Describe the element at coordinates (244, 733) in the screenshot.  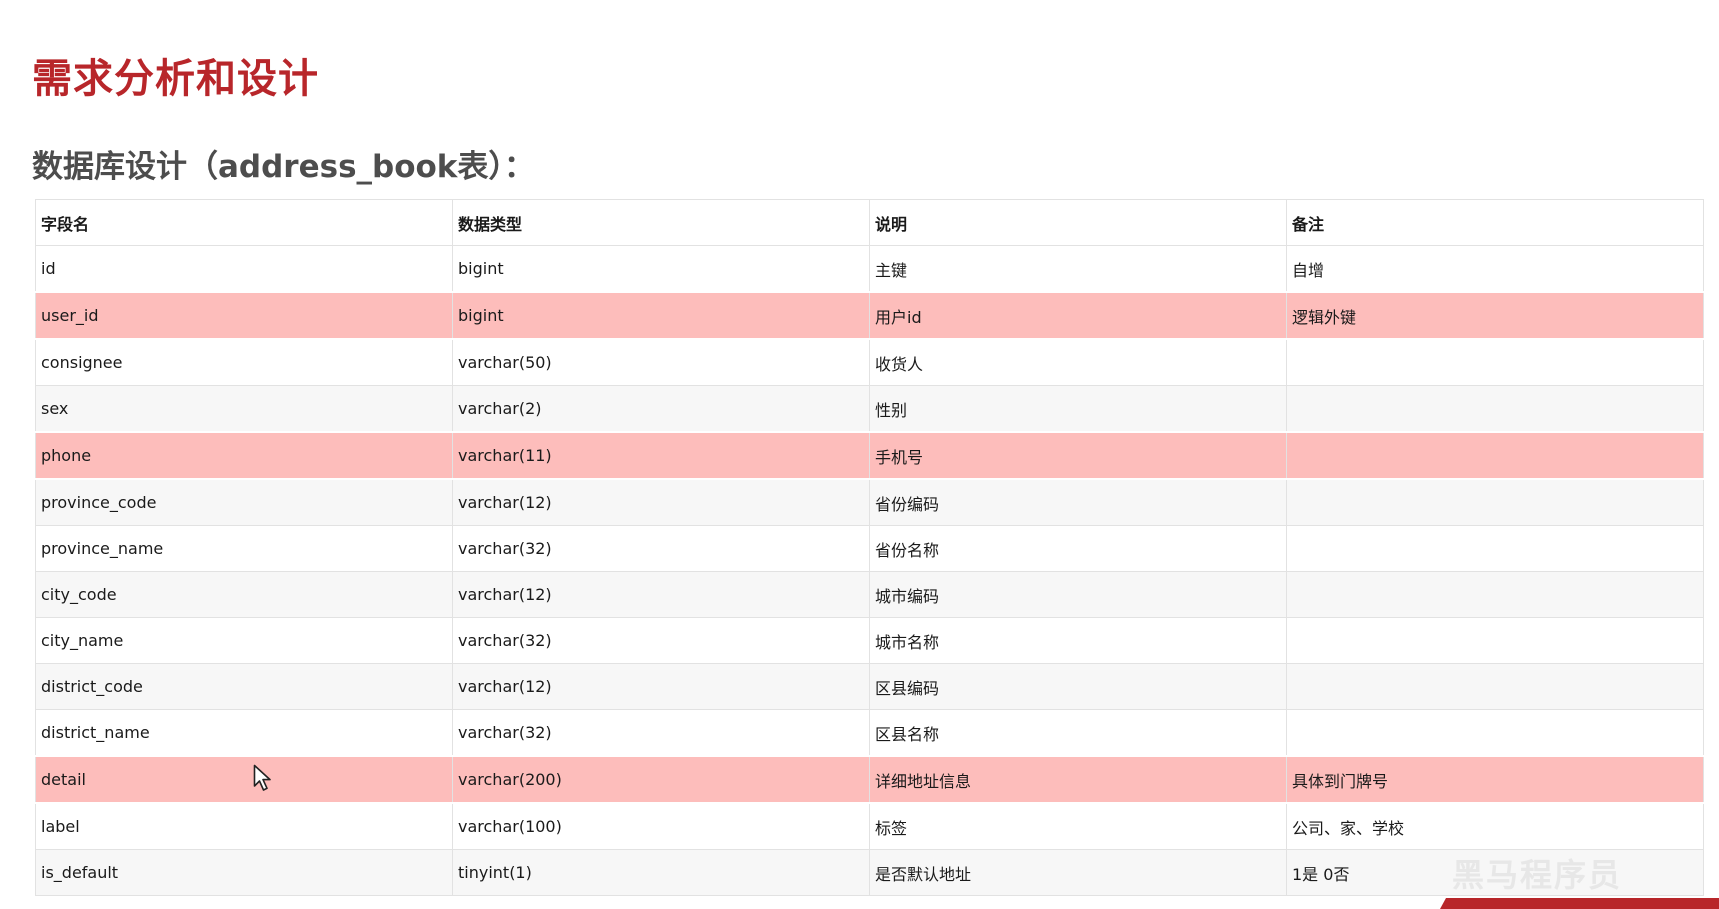
I see `cell-field-name: district_name` at that location.